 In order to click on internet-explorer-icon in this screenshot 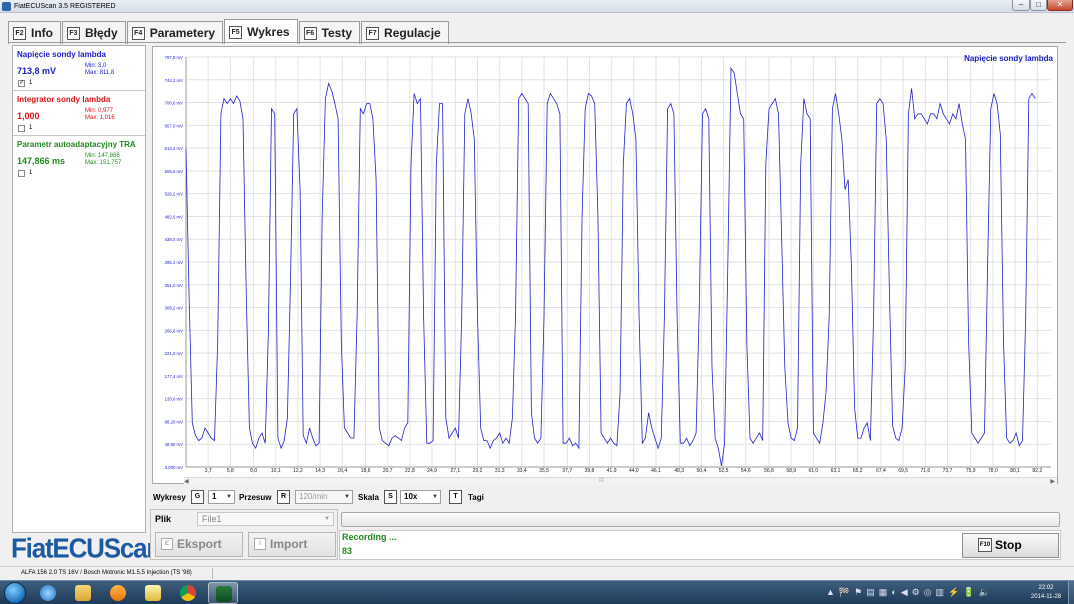, I will do `click(48, 593)`.